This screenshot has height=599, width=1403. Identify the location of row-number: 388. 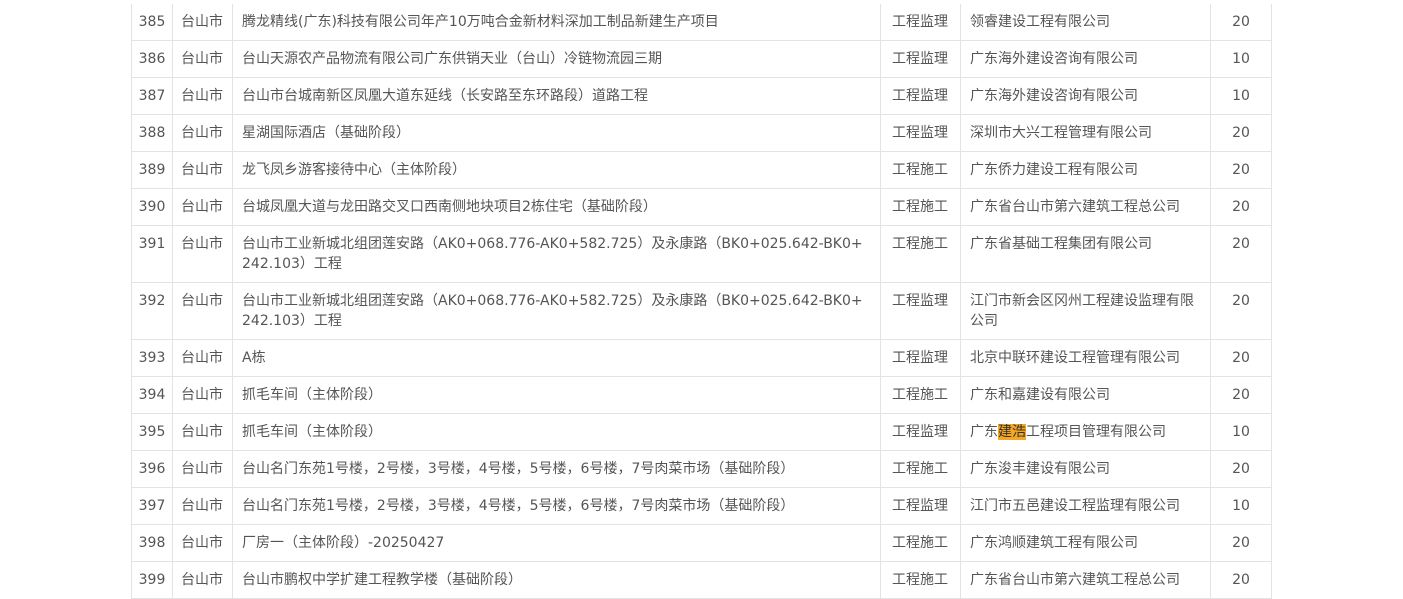
(152, 133).